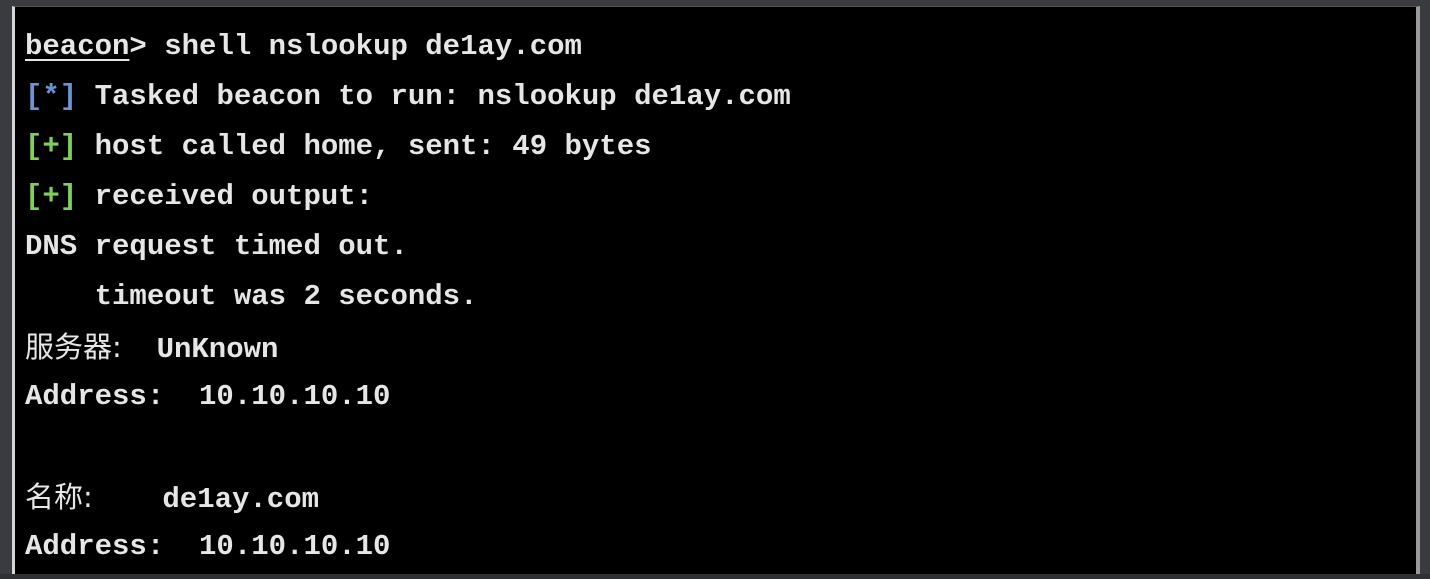  I want to click on output-line-received: [+] received output:, so click(720, 204).